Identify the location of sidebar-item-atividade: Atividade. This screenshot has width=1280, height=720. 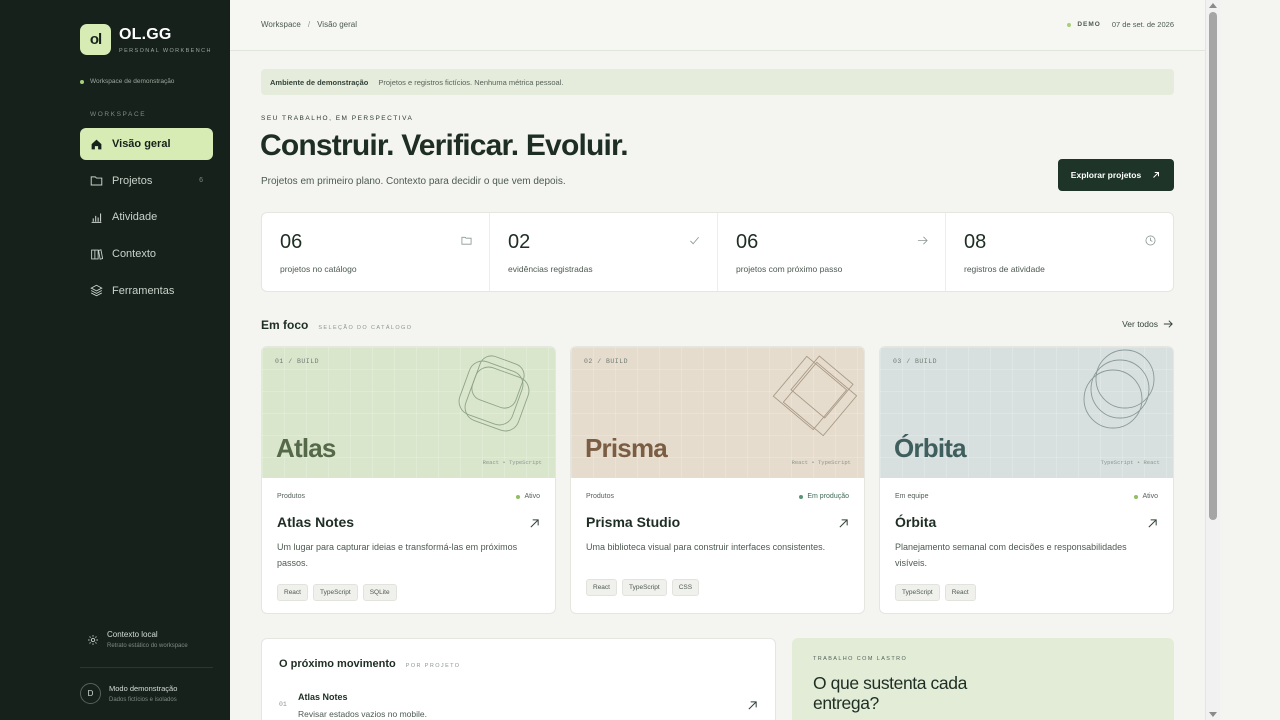
(146, 217).